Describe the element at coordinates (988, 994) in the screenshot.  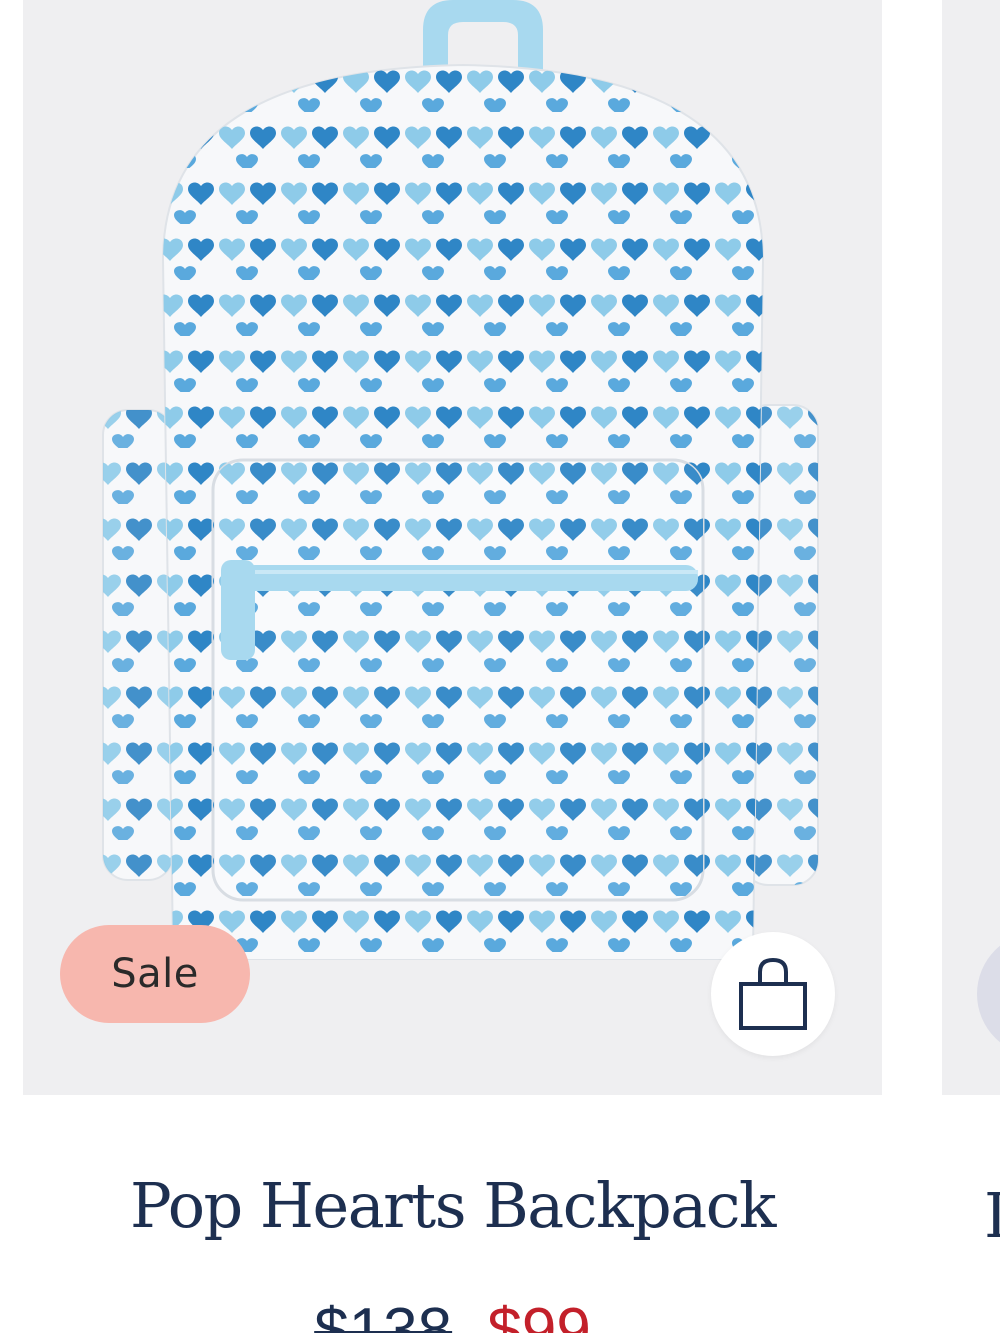
I see `next-product-badge` at that location.